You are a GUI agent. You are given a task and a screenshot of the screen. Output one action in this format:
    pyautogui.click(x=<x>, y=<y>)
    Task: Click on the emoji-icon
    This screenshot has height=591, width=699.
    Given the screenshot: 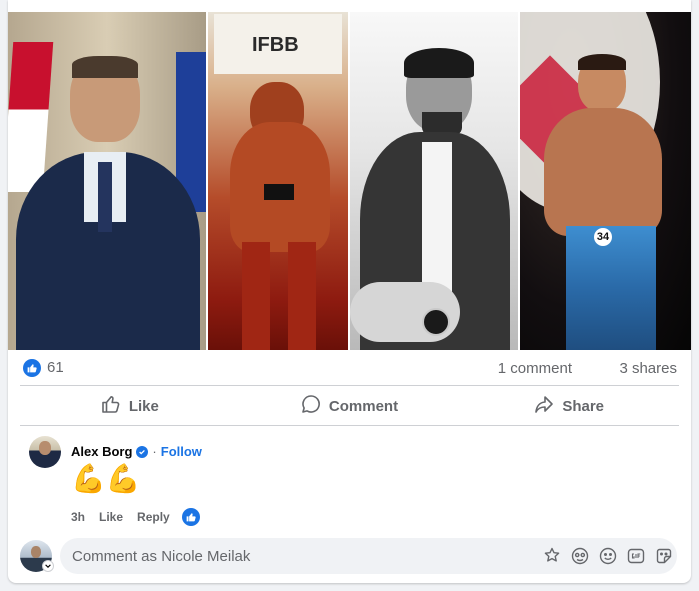 What is the action you would take?
    pyautogui.click(x=608, y=556)
    